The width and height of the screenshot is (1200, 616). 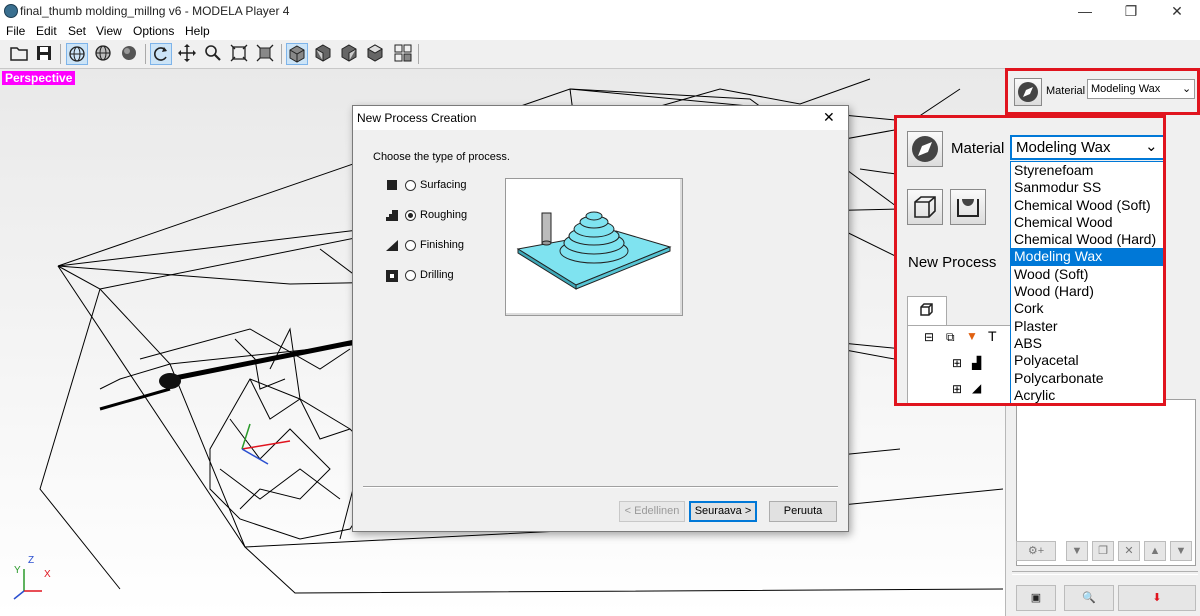 I want to click on material-option: Chemical Wood, so click(x=1087, y=222).